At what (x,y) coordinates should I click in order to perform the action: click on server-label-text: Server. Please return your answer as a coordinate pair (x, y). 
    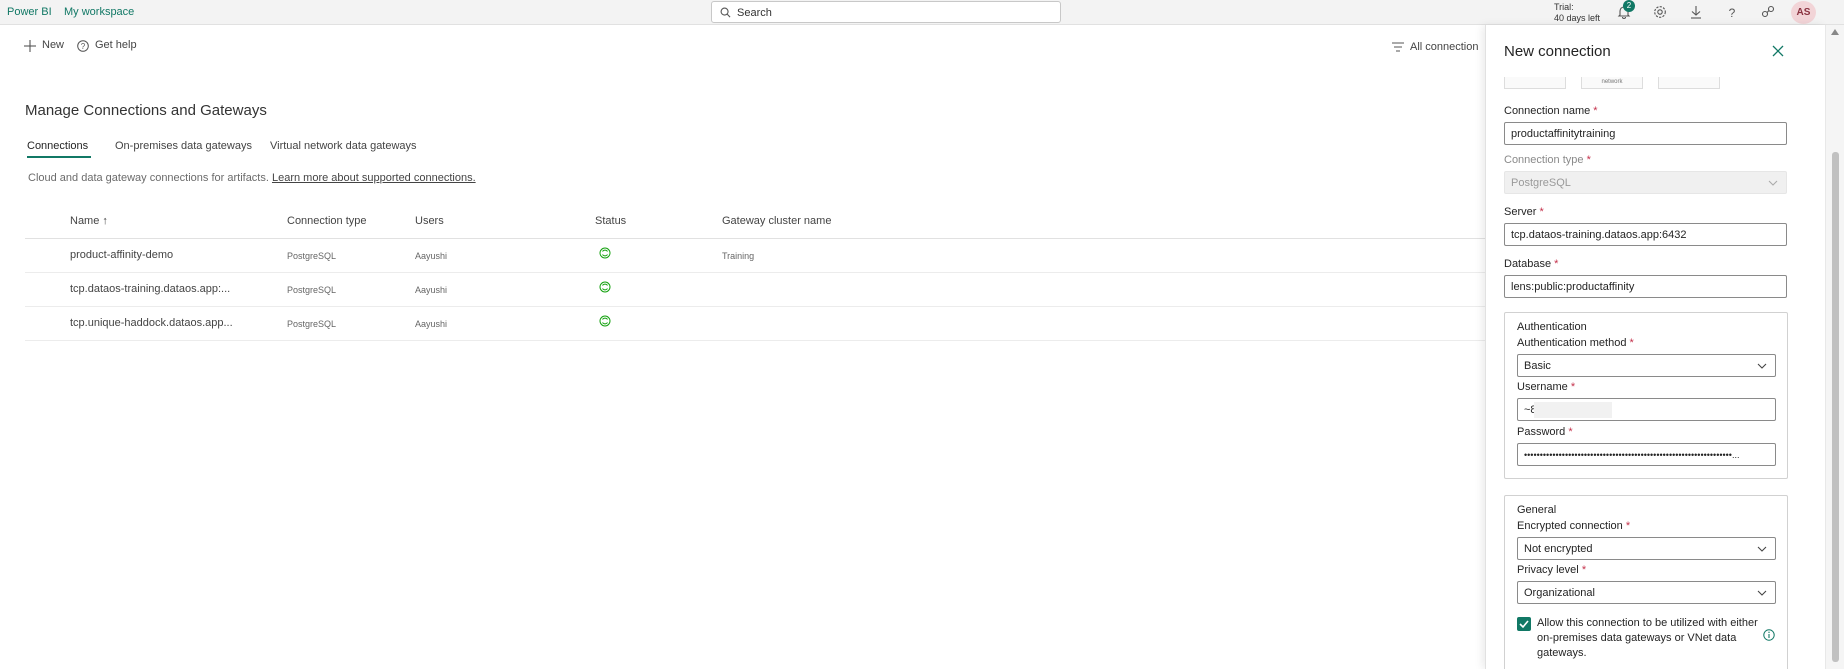
    Looking at the image, I should click on (1520, 212).